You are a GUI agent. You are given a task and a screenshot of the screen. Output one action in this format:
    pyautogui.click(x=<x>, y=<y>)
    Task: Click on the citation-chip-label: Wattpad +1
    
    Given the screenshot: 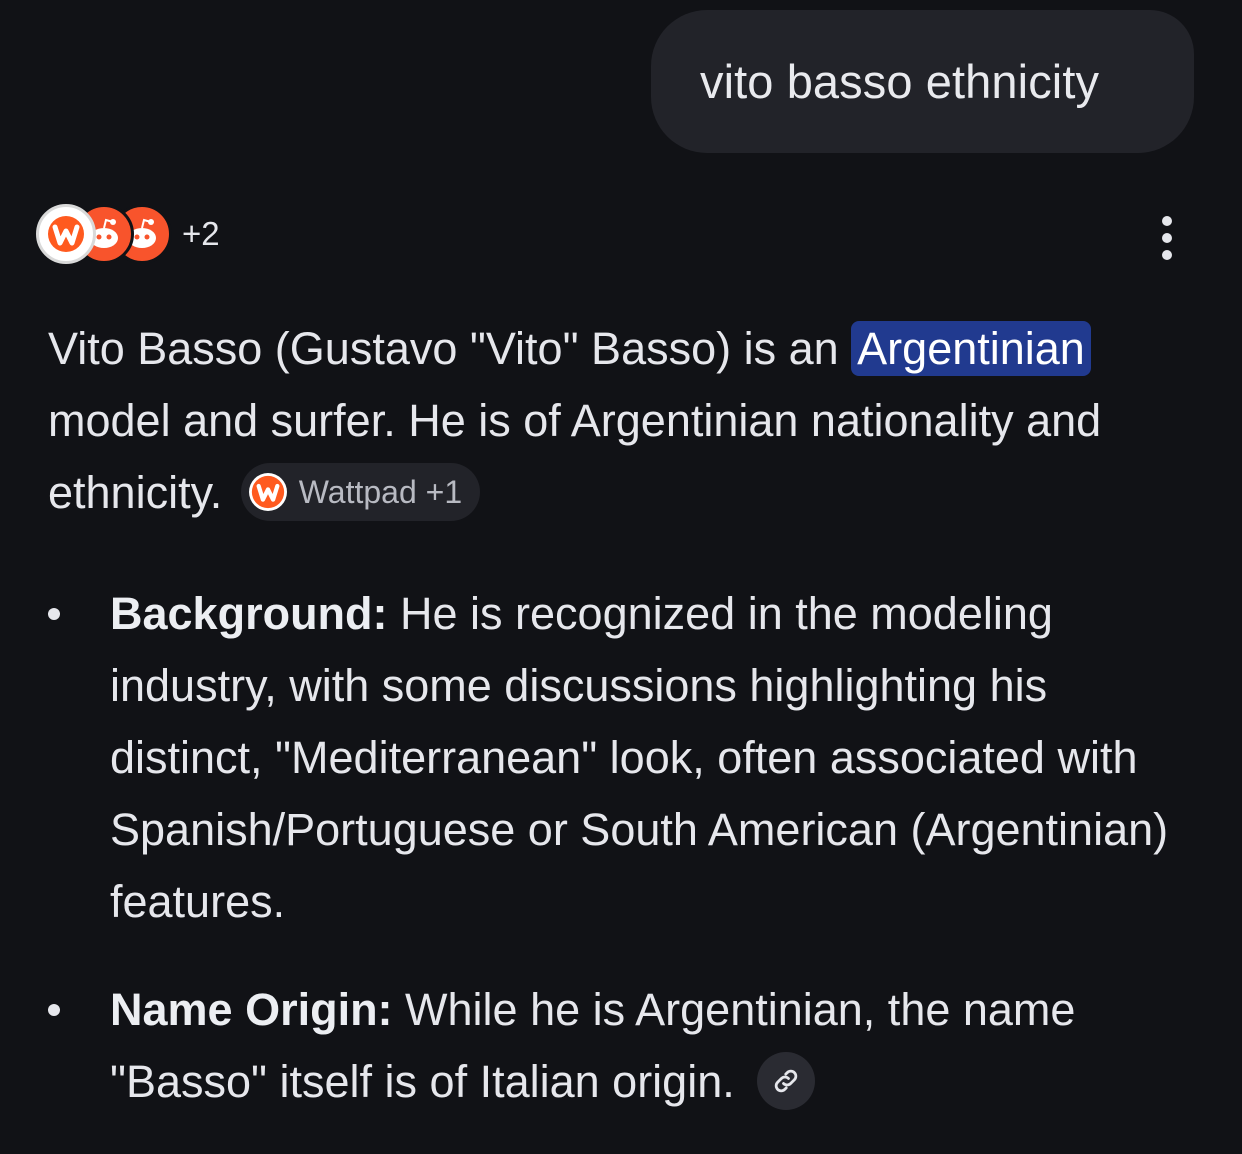 What is the action you would take?
    pyautogui.click(x=380, y=492)
    